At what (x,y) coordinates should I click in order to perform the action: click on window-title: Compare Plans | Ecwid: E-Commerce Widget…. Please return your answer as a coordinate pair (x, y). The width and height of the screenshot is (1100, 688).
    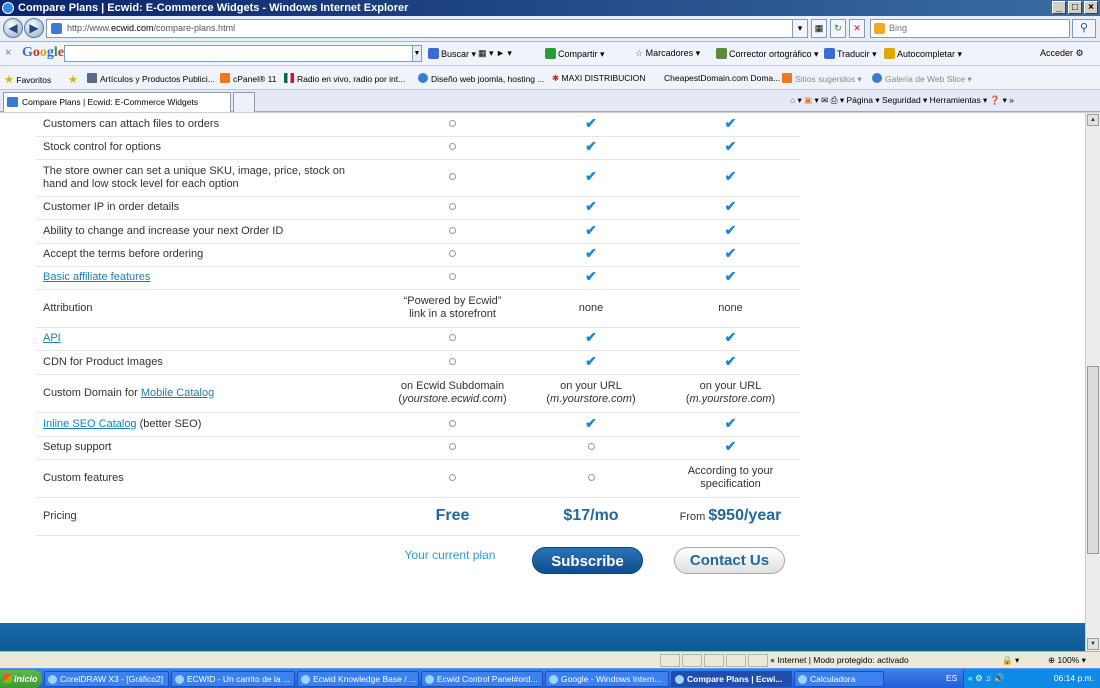
    Looking at the image, I should click on (213, 8).